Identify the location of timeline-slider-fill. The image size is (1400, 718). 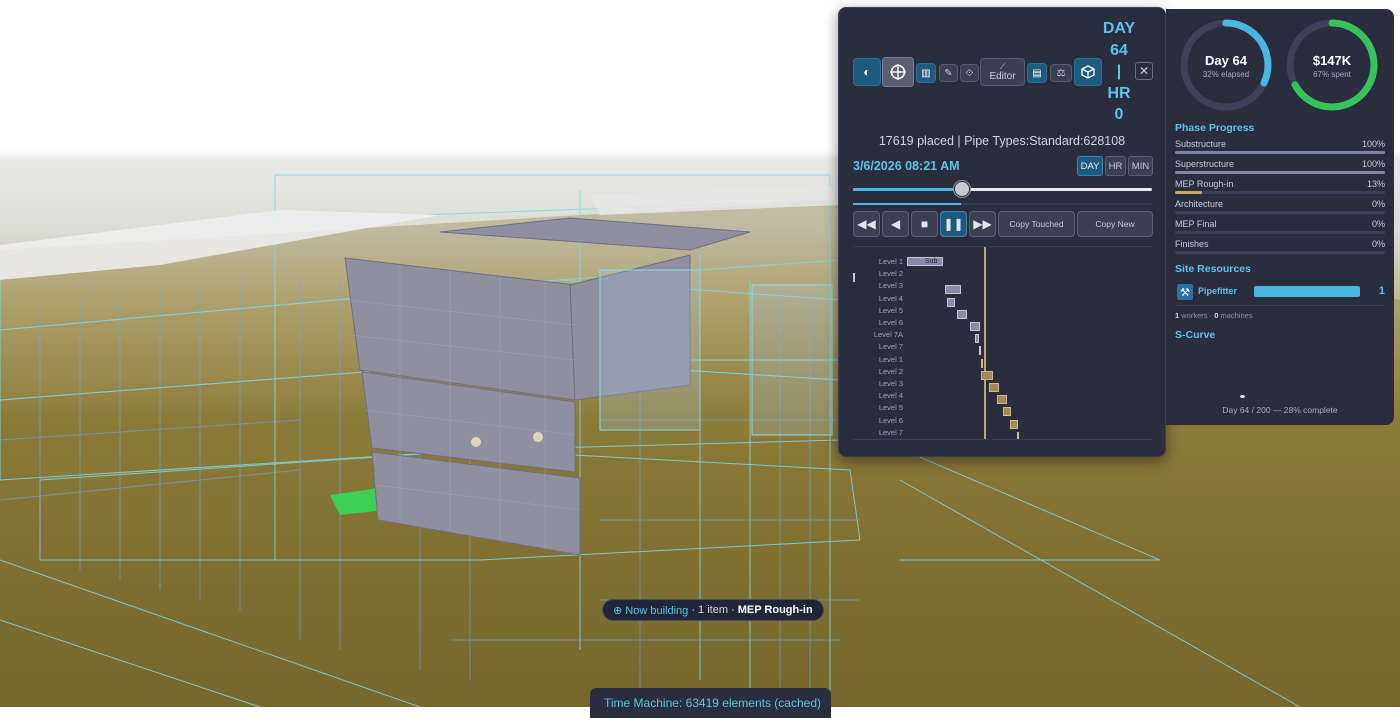
(907, 189).